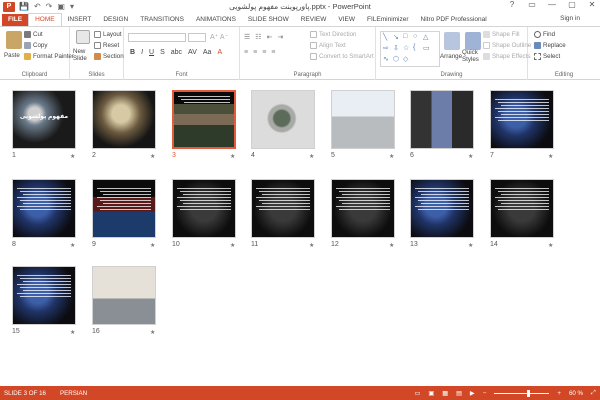 Image resolution: width=600 pixels, height=400 pixels. What do you see at coordinates (431, 393) in the screenshot?
I see `normal-view-icon: ▣` at bounding box center [431, 393].